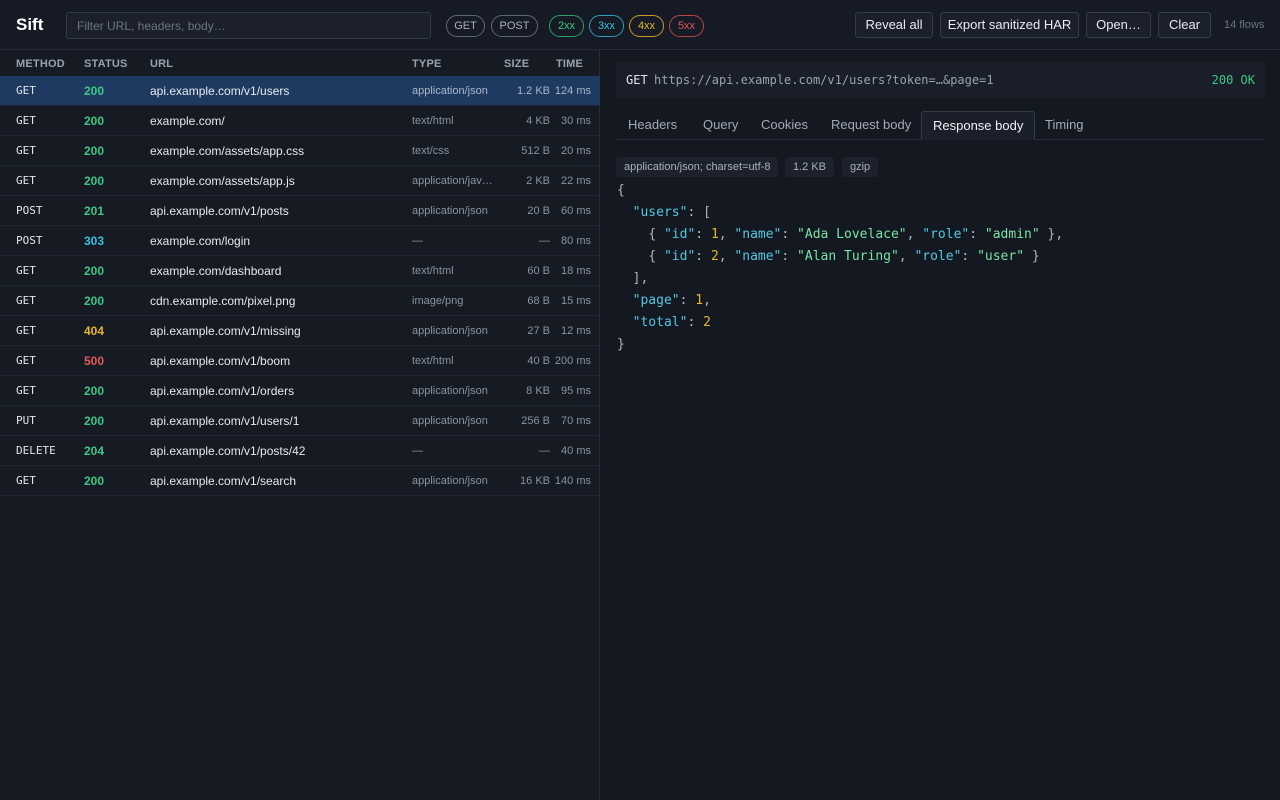 The image size is (1280, 800). Describe the element at coordinates (576, 451) in the screenshot. I see `row-time: 40 ms` at that location.